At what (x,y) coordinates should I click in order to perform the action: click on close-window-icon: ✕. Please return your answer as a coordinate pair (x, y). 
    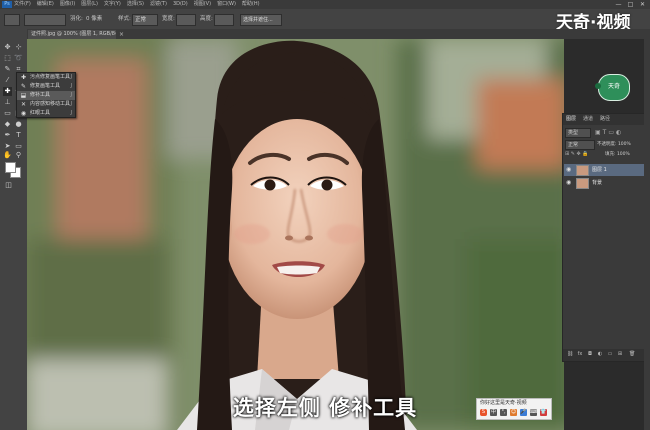
    Looking at the image, I should click on (642, 4).